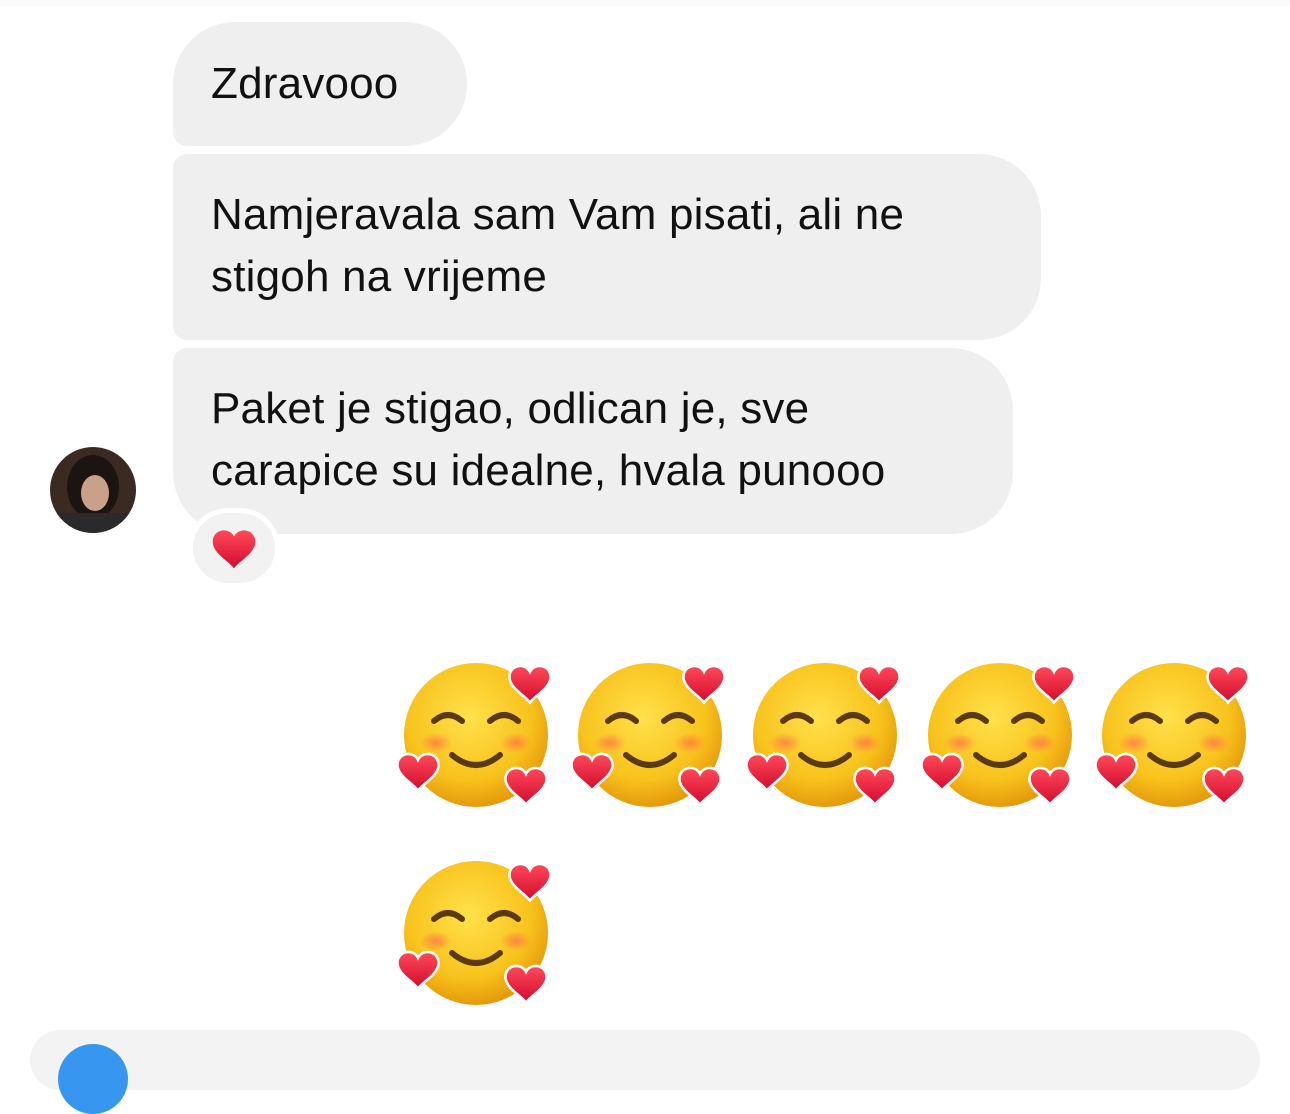 Image resolution: width=1290 pixels, height=1114 pixels. Describe the element at coordinates (93, 490) in the screenshot. I see `contact-avatar` at that location.